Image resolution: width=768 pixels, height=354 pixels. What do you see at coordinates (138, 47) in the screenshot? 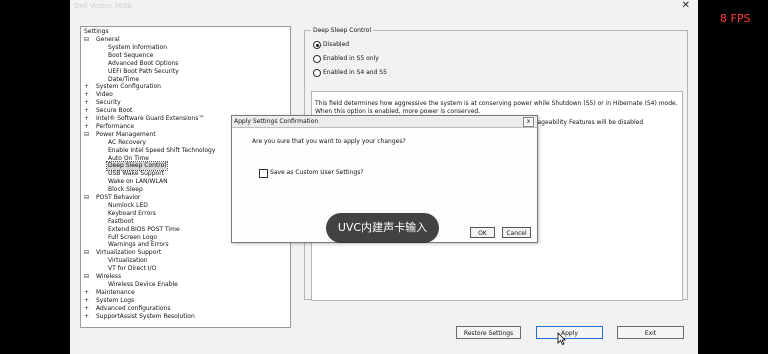
I see `tree-item-label: System Information` at bounding box center [138, 47].